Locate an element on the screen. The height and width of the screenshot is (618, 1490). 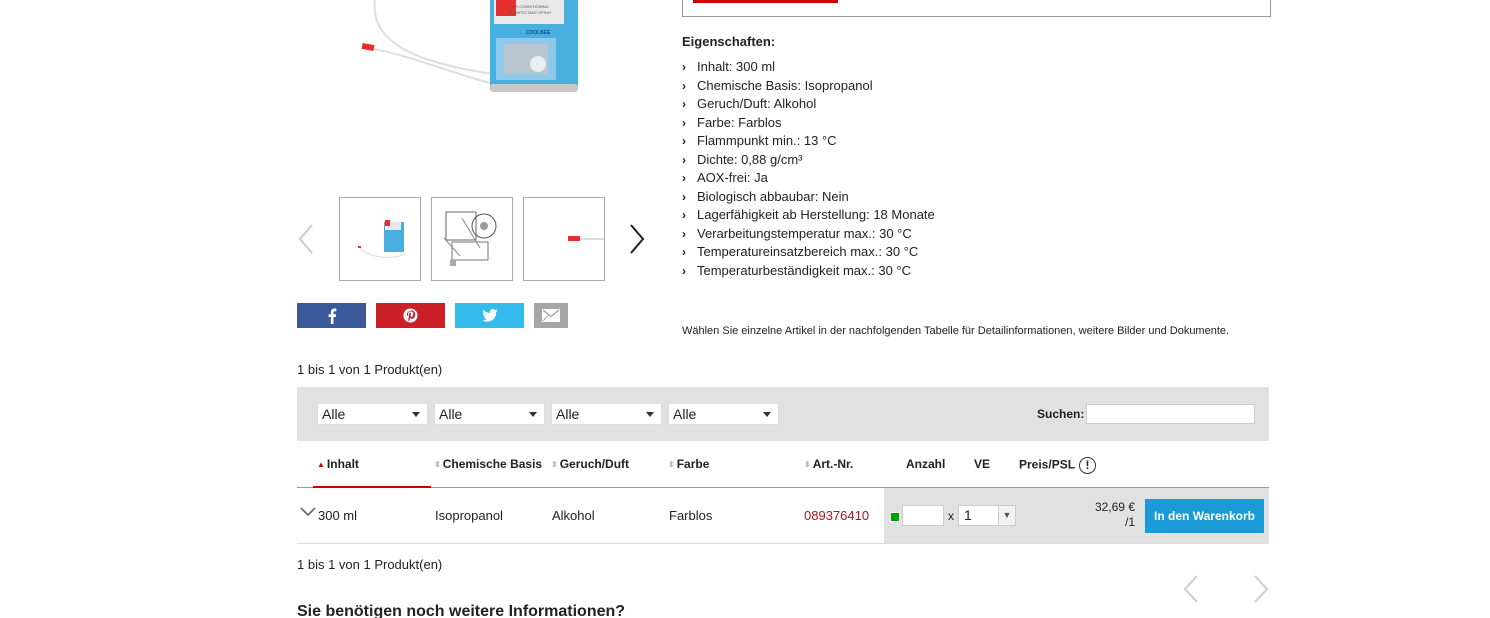
svg-text: AIR CONDITIONING is located at coordinates (529, 6).